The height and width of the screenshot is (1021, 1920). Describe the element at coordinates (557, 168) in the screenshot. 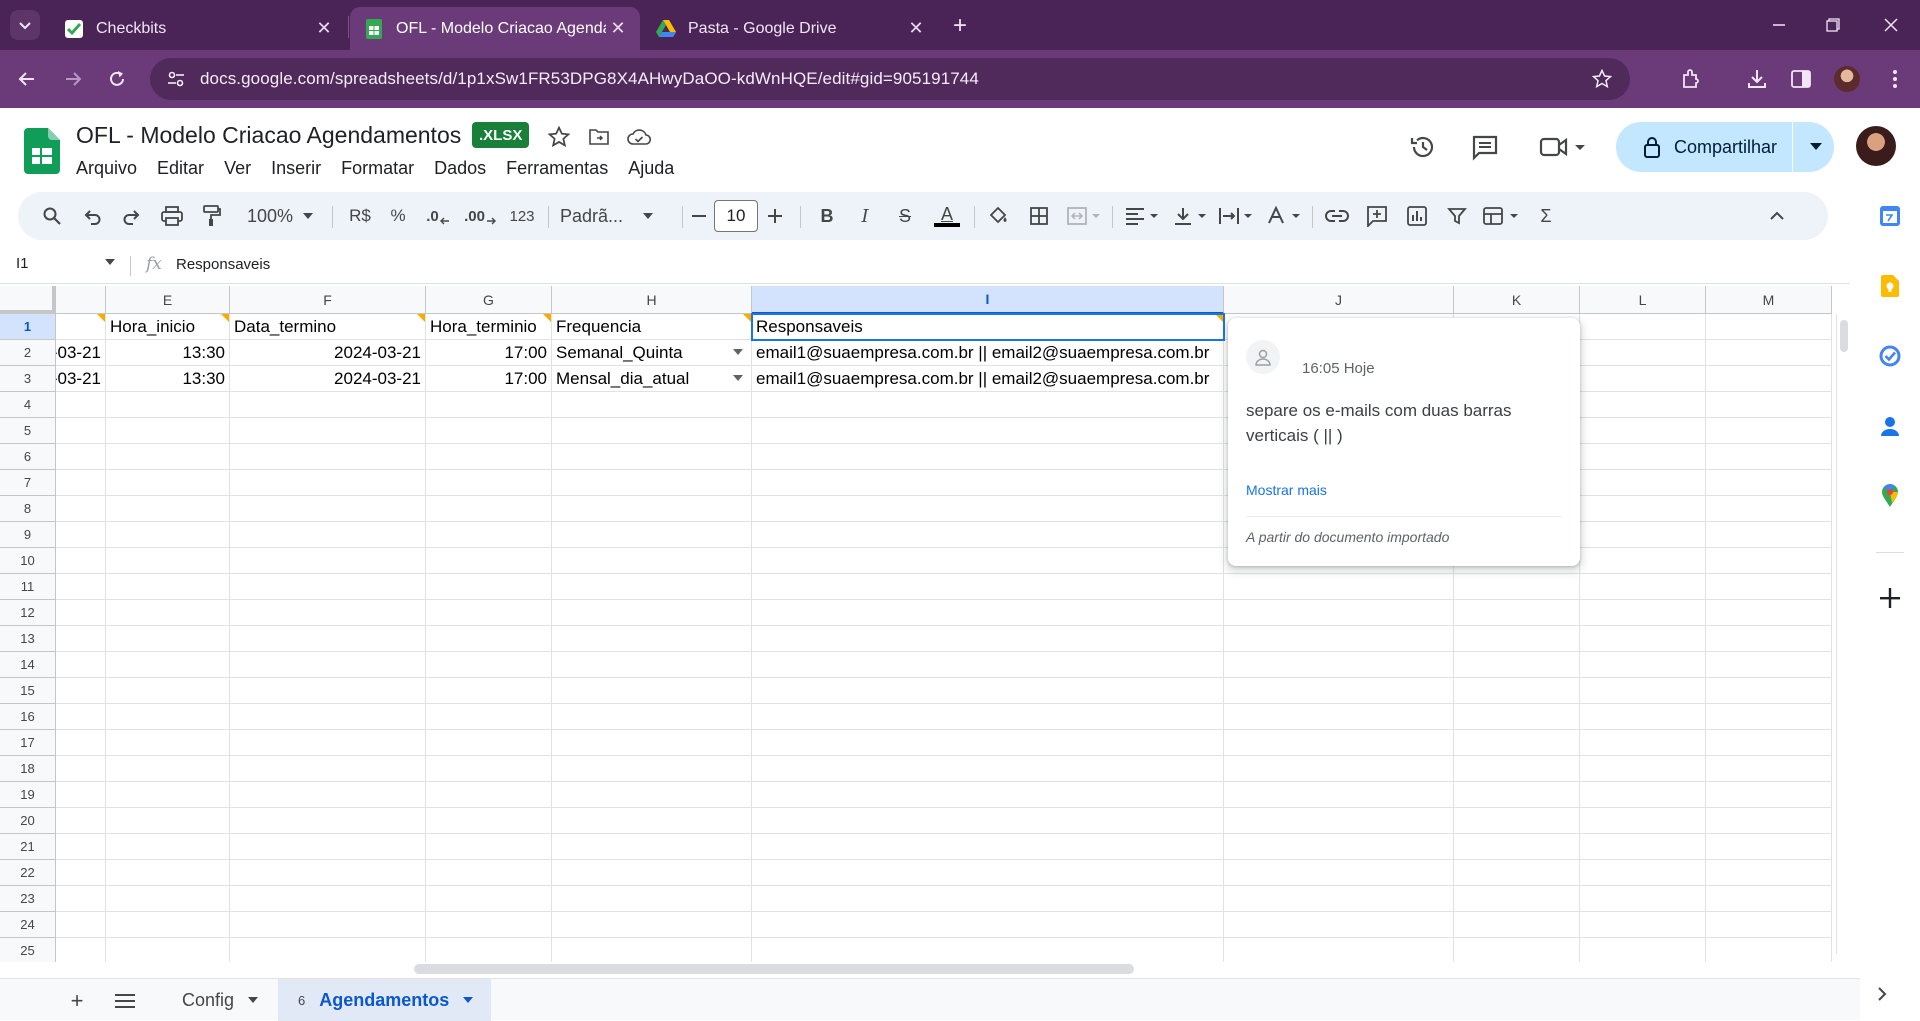

I see `menu-ferramentas: Ferramentas` at that location.